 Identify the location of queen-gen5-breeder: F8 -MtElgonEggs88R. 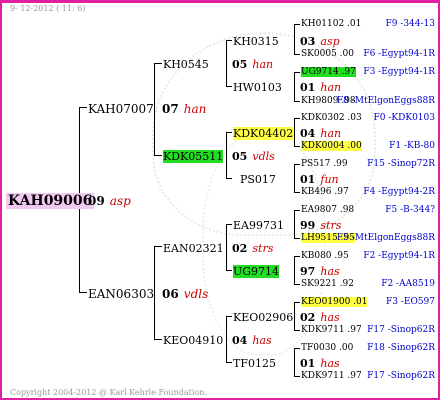
(385, 101).